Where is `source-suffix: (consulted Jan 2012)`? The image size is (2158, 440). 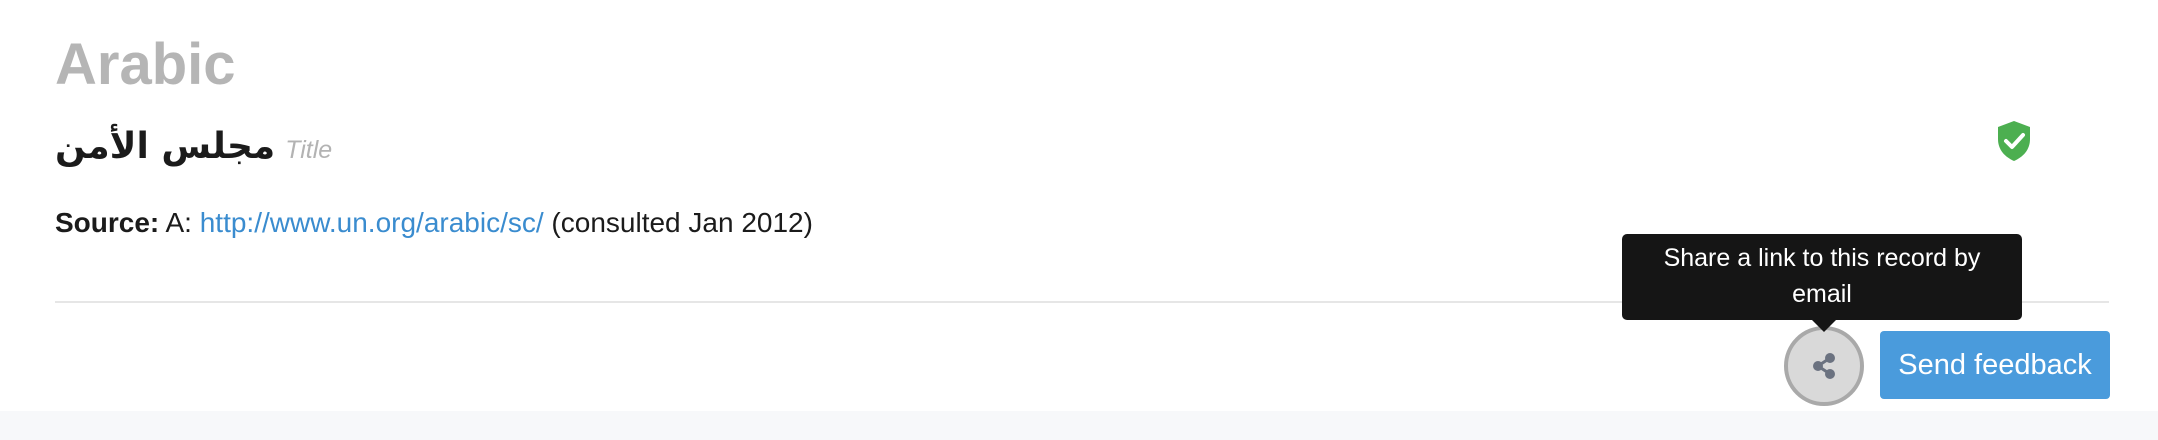
source-suffix: (consulted Jan 2012) is located at coordinates (678, 222).